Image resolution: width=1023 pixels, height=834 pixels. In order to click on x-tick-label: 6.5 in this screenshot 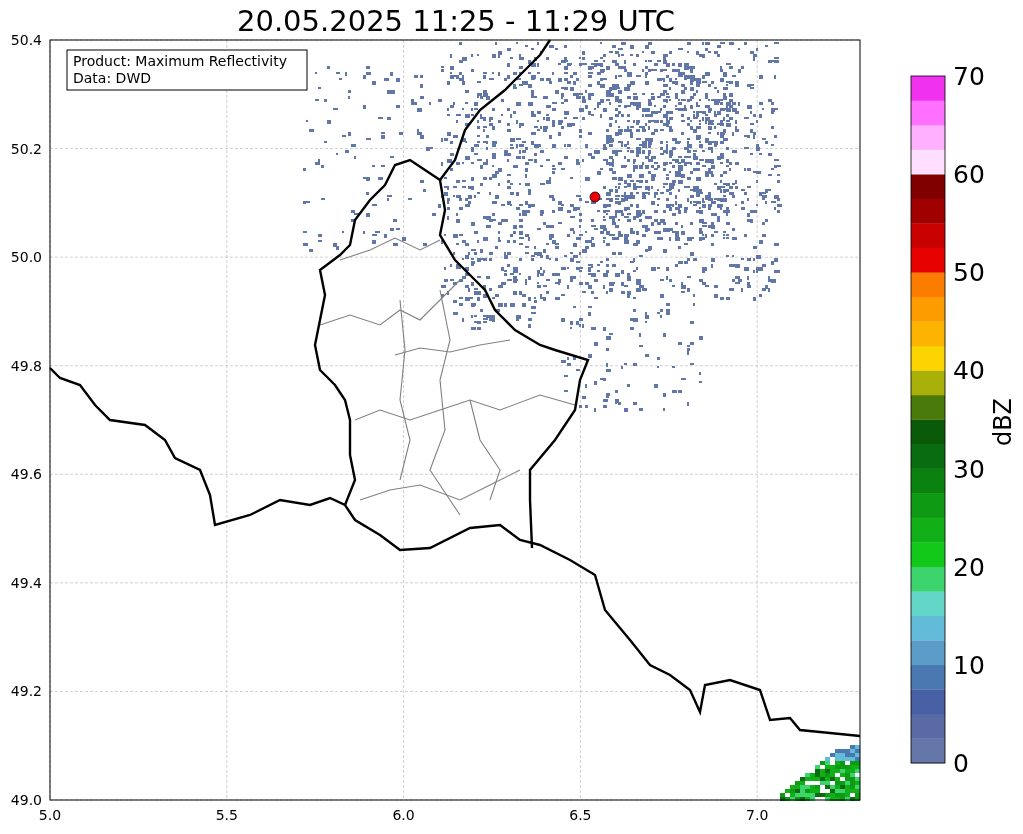, I will do `click(580, 815)`.